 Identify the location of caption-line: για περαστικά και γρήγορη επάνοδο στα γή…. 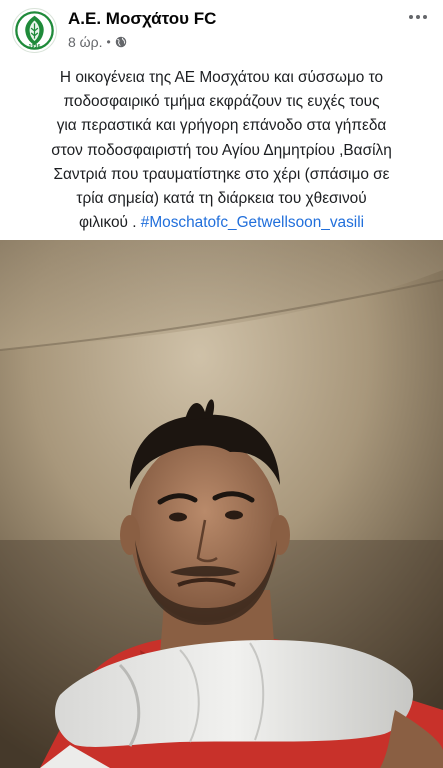
(221, 126).